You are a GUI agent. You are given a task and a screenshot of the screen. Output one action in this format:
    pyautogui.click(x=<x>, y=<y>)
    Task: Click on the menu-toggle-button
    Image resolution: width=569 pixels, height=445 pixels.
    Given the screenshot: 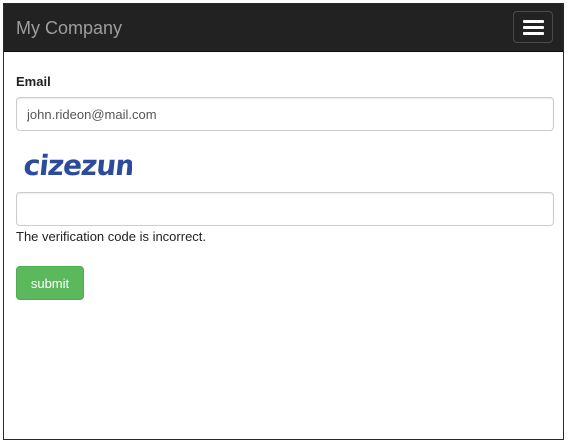 What is the action you would take?
    pyautogui.click(x=533, y=27)
    